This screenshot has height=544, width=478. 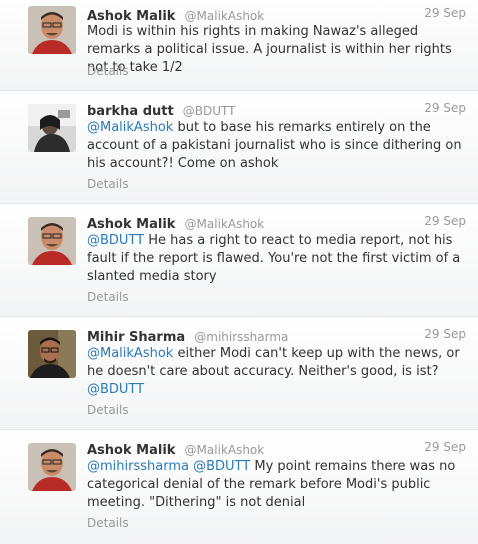 I want to click on tweet-header: Mihir Sharma @mihirssharma 29 Sep, so click(x=276, y=335).